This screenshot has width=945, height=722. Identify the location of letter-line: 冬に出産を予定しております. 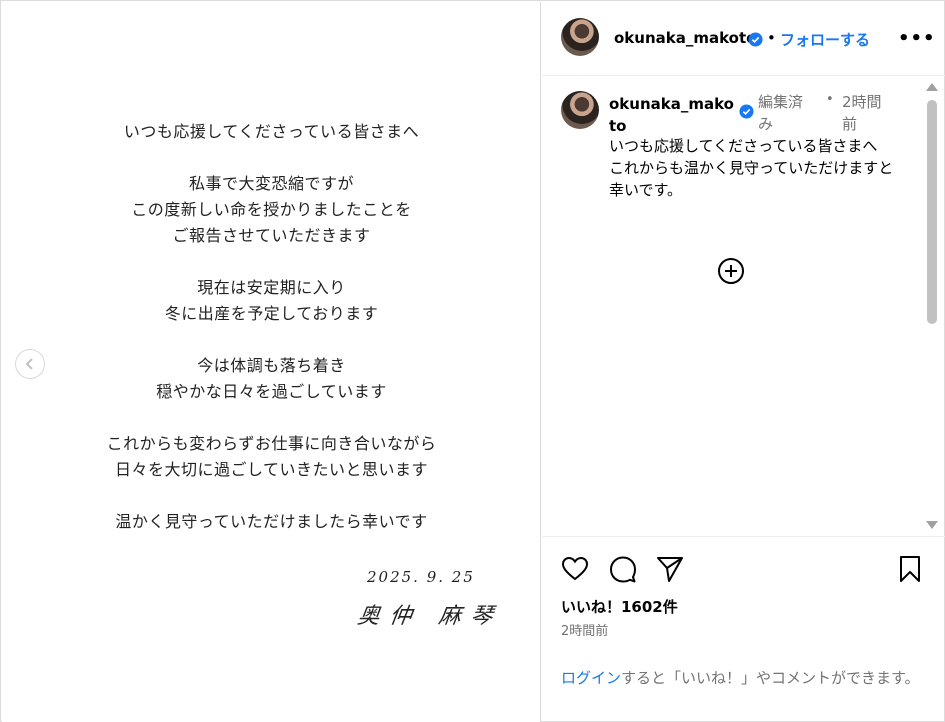
(271, 313).